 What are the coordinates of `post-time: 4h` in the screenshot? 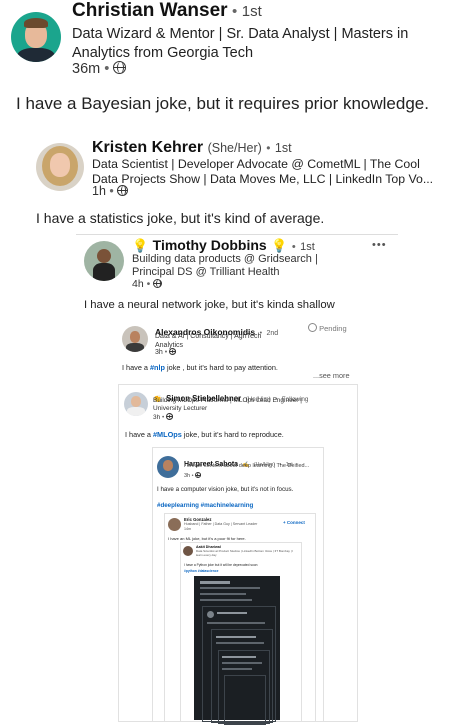 It's located at (138, 284).